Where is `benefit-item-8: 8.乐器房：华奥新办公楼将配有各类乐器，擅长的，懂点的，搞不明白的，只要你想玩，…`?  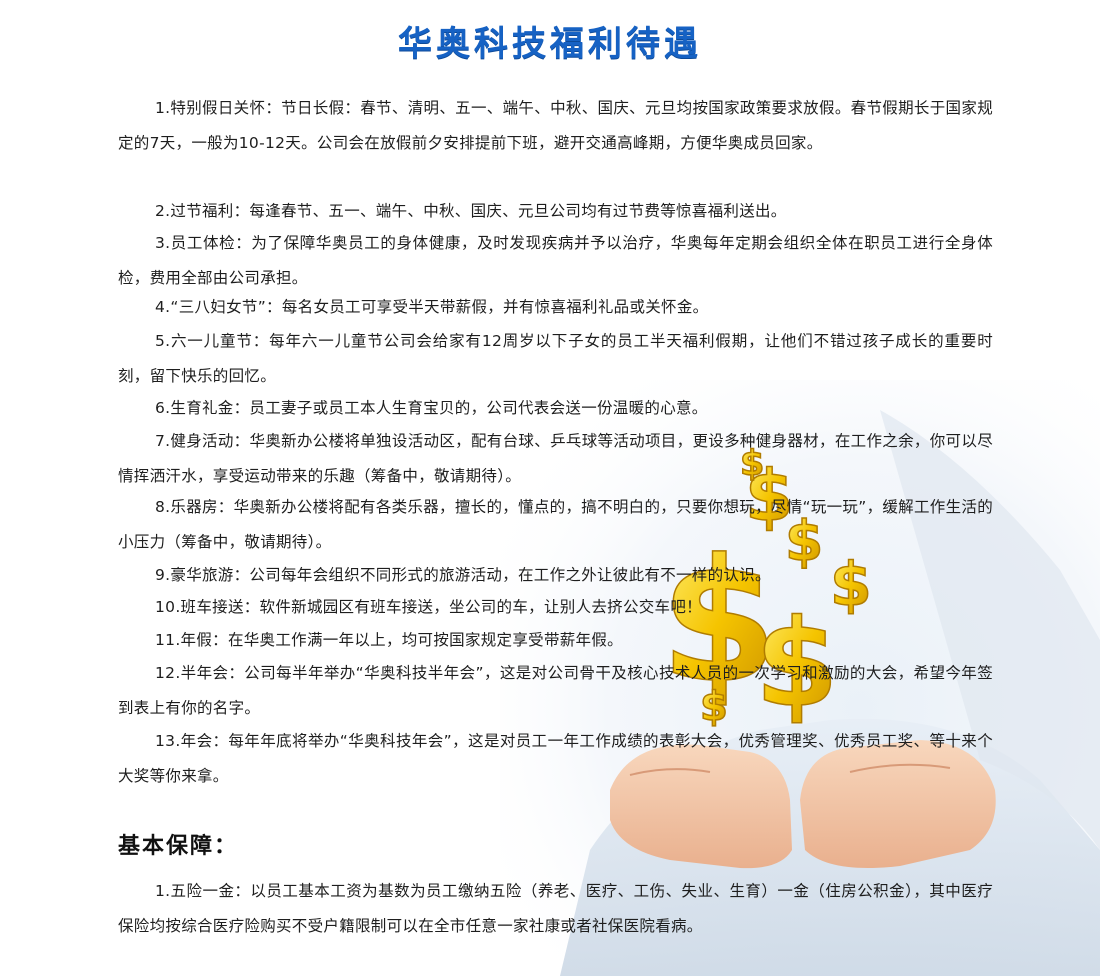 benefit-item-8: 8.乐器房：华奥新办公楼将配有各类乐器，擅长的，懂点的，搞不明白的，只要你想玩，… is located at coordinates (555, 524).